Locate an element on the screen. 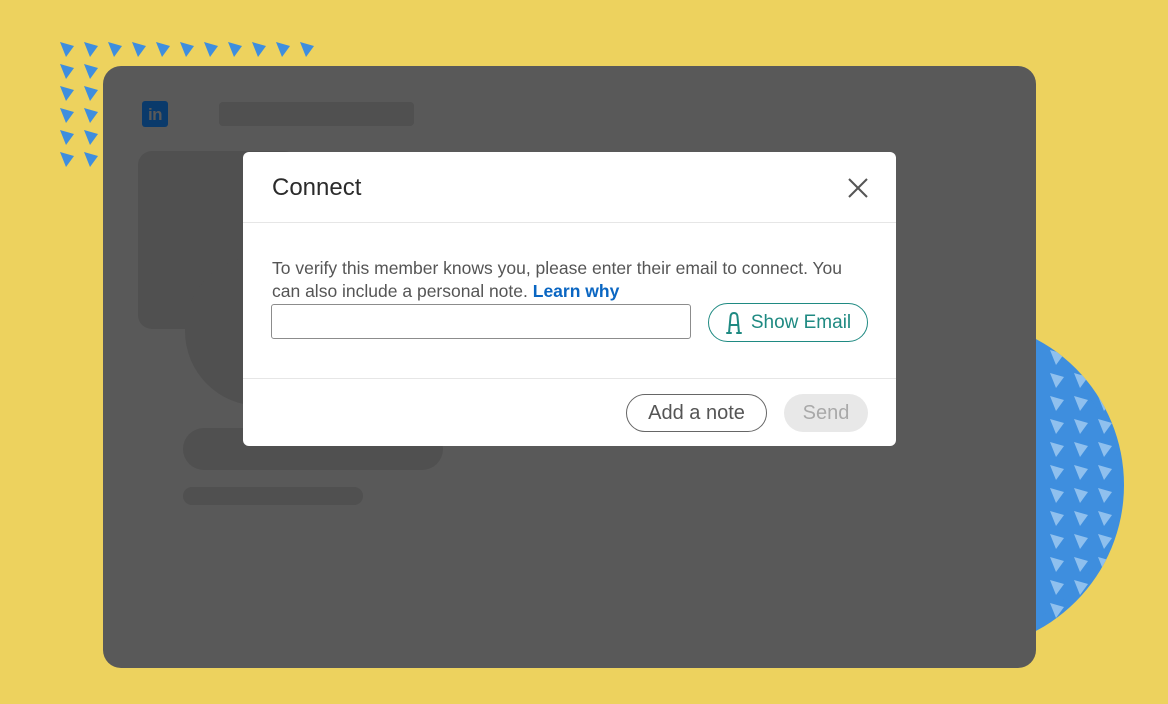  placeholder-subtitle-line is located at coordinates (273, 496).